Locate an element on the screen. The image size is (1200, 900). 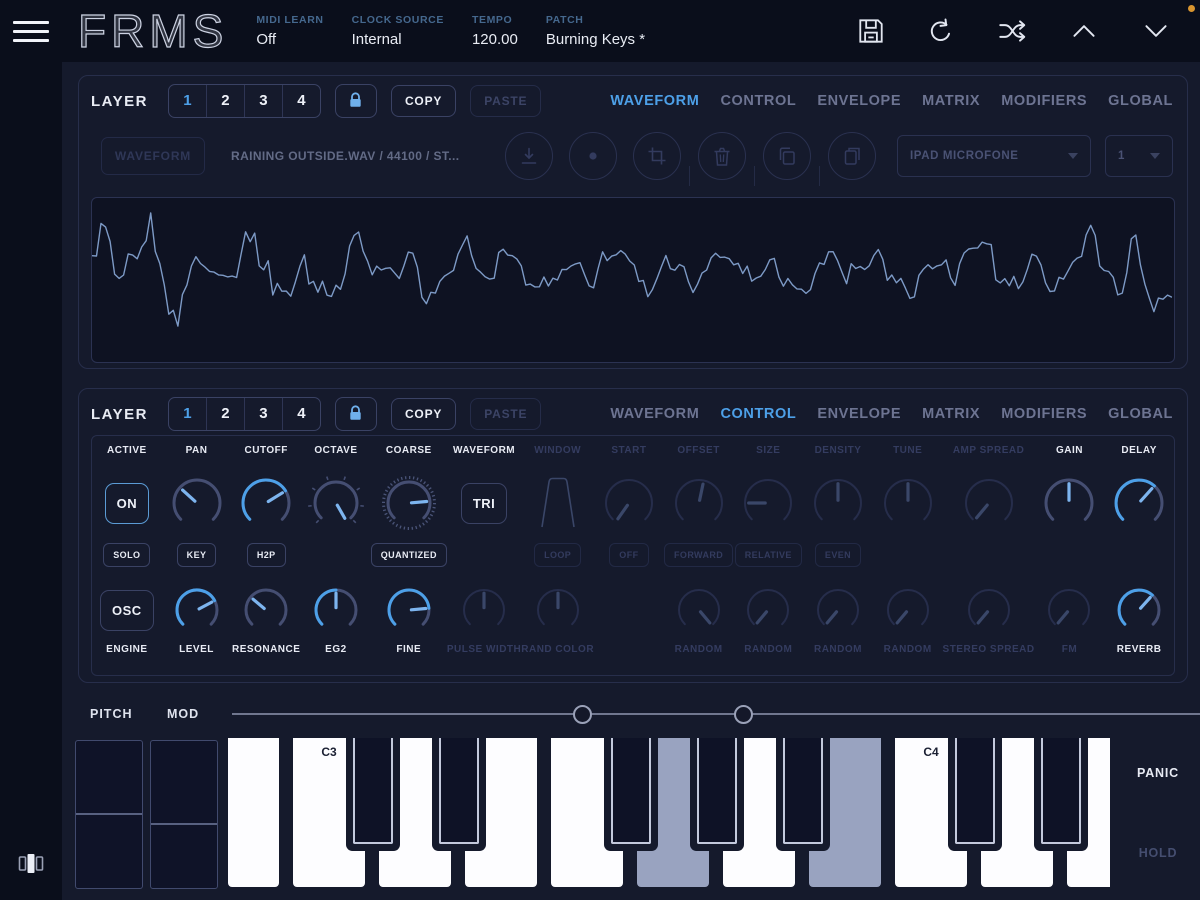
amp-spread-knob is located at coordinates (989, 503).